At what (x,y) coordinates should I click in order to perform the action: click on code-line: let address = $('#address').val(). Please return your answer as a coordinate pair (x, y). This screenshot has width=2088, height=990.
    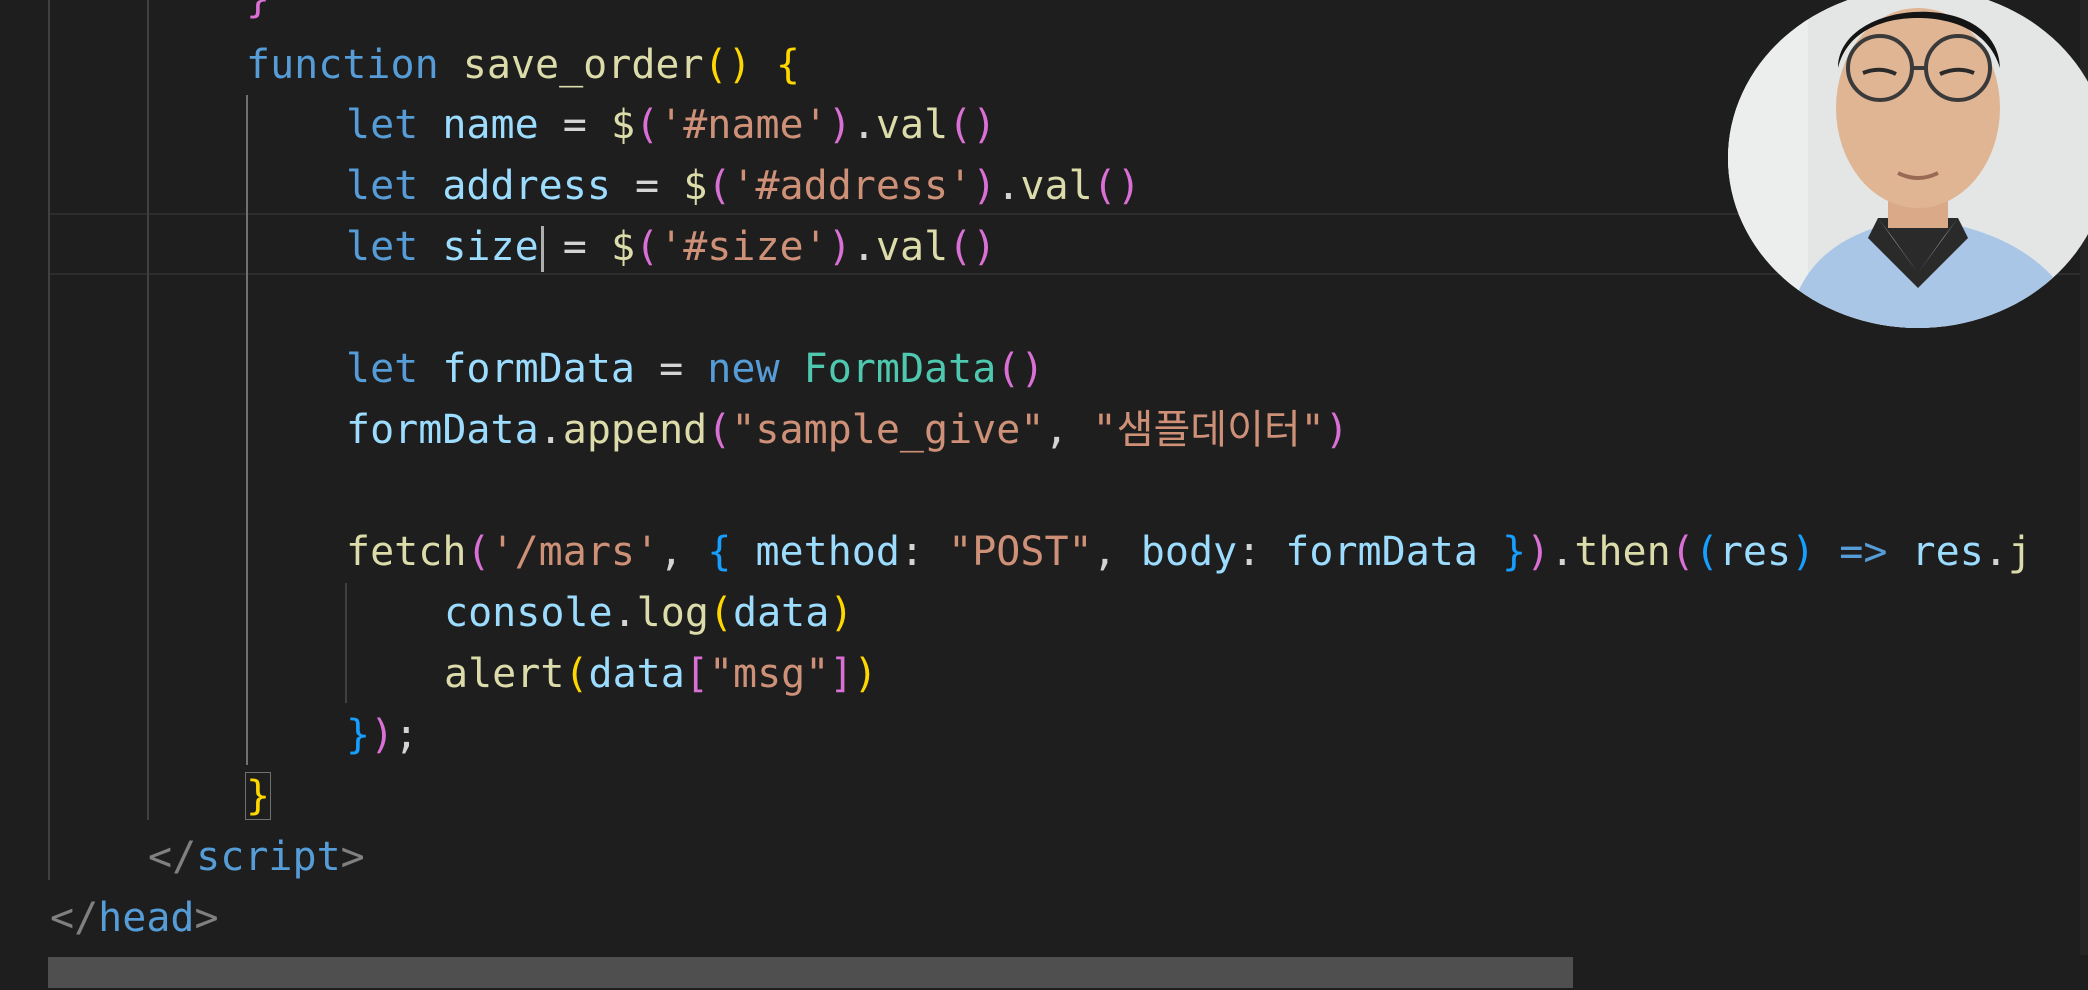
    Looking at the image, I should click on (570, 186).